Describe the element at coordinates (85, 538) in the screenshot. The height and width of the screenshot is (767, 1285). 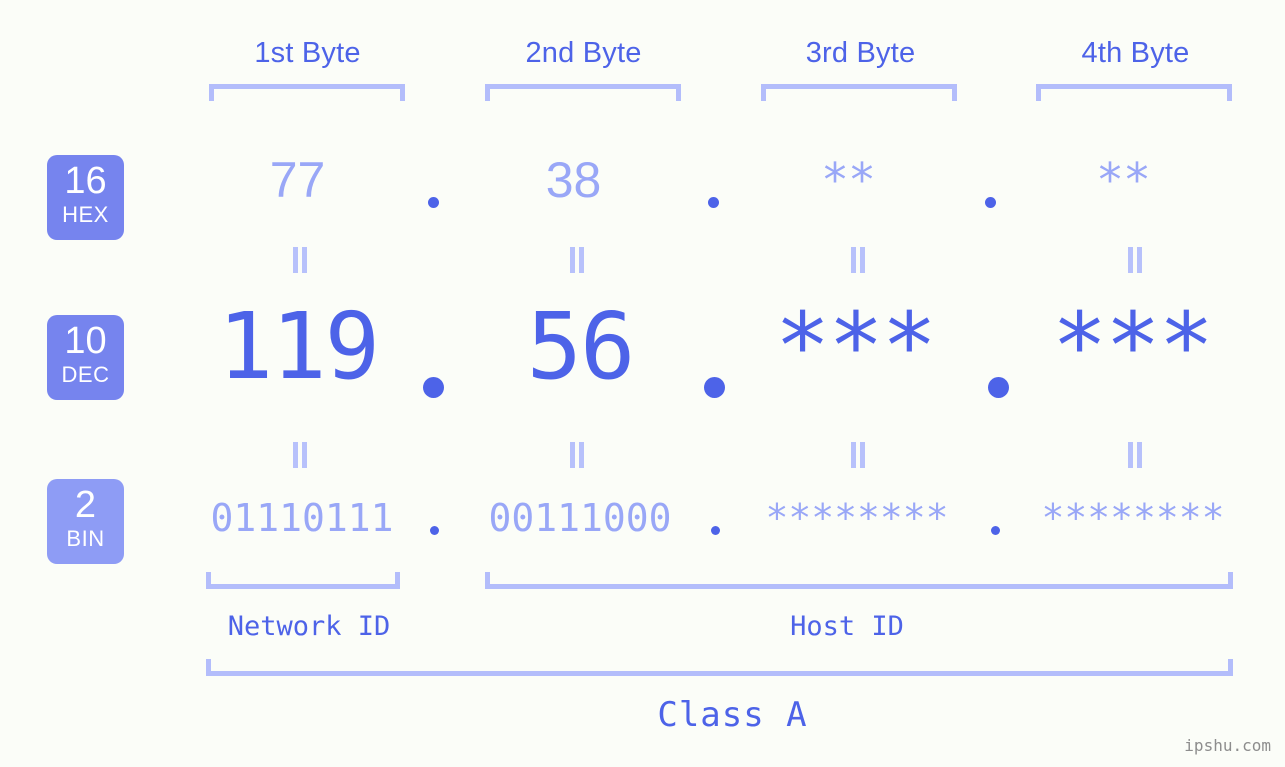
I see `radix-badge-bin-name: BIN` at that location.